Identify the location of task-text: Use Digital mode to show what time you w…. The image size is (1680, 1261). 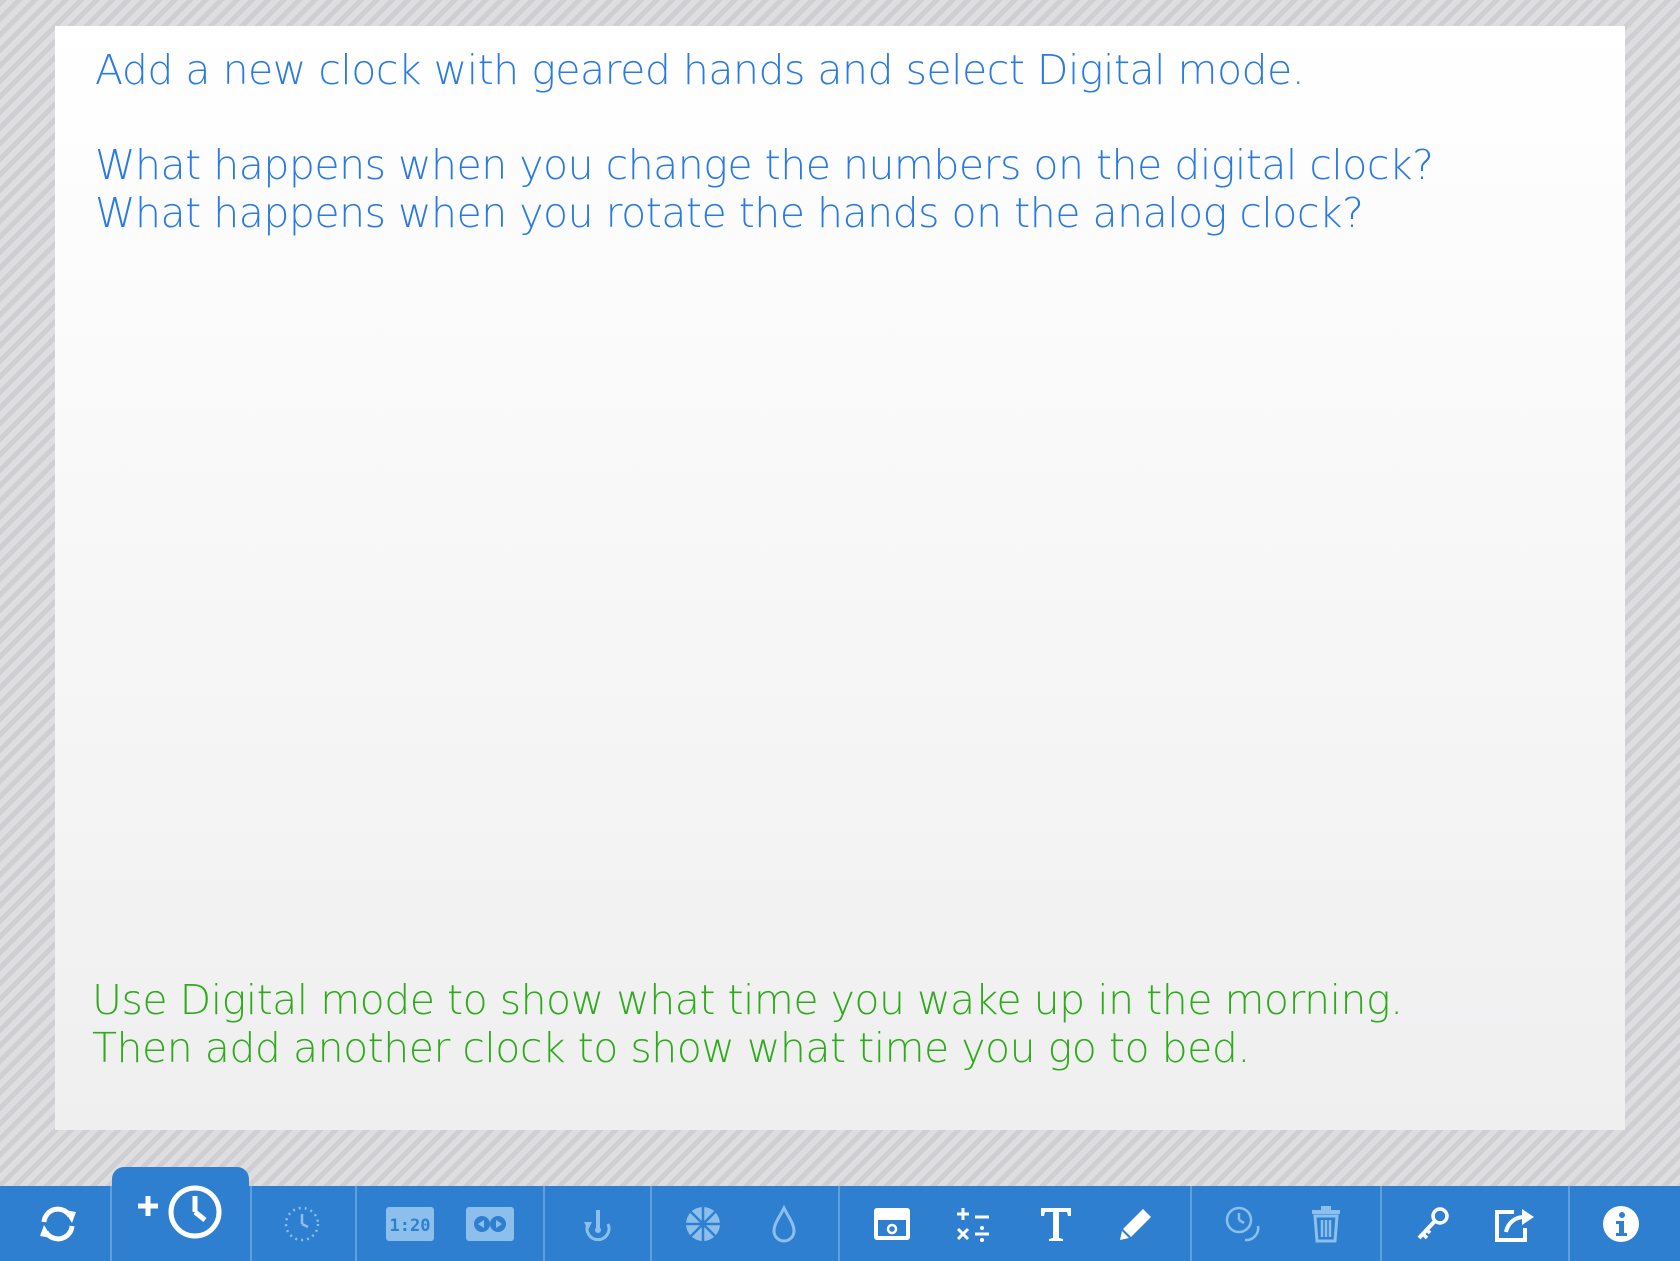
(842, 1024).